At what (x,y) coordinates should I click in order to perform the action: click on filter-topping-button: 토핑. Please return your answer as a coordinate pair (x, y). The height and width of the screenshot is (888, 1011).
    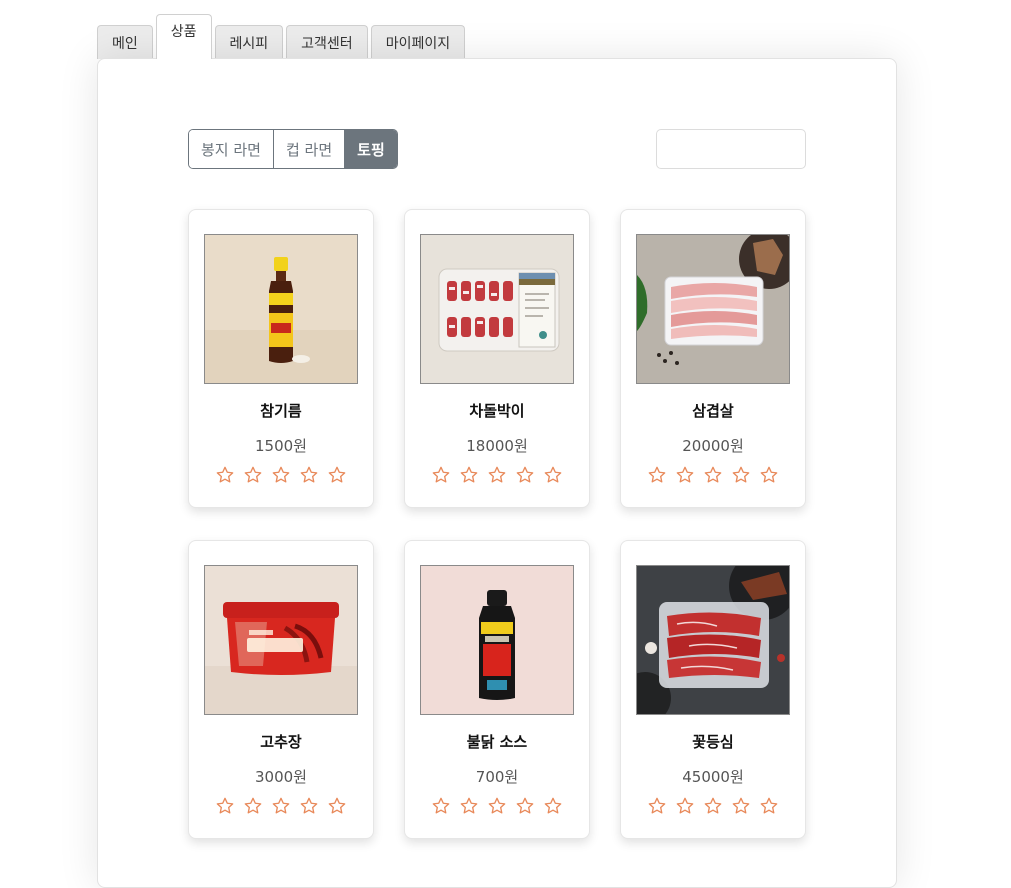
    Looking at the image, I should click on (371, 149).